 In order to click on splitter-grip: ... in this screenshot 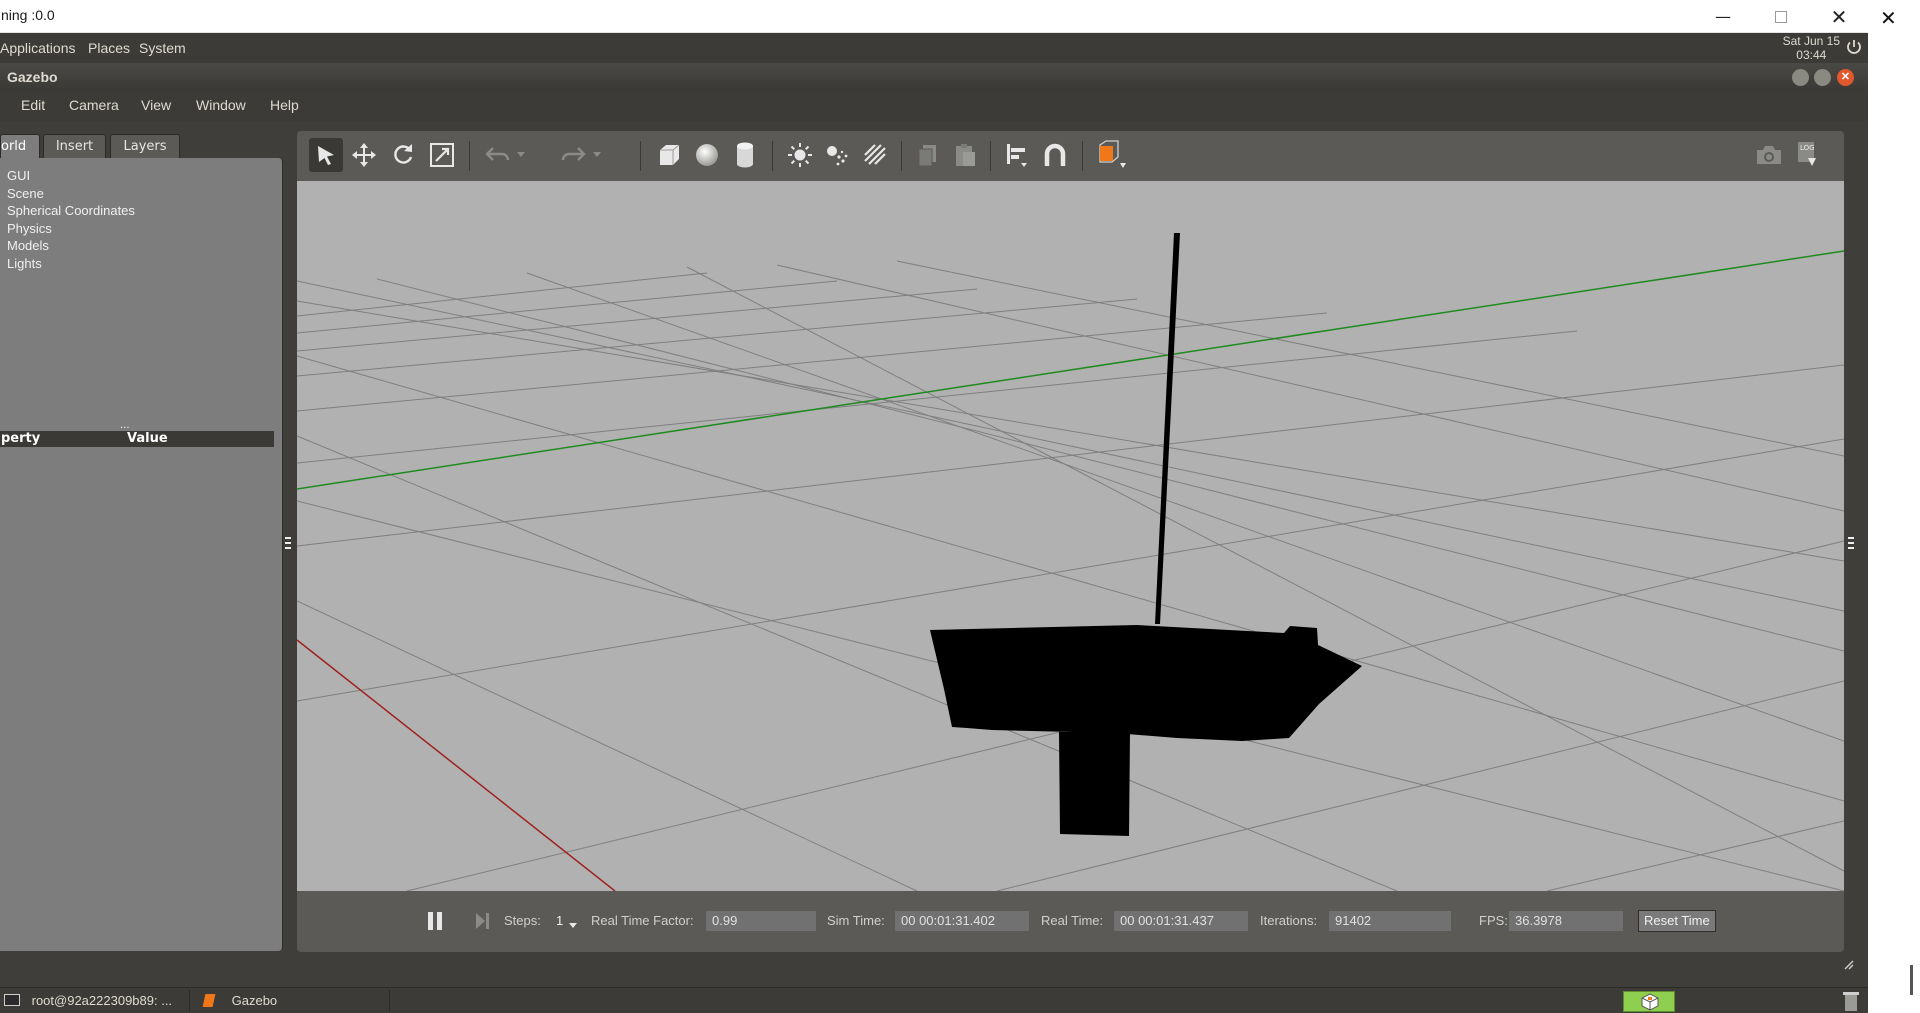, I will do `click(125, 425)`.